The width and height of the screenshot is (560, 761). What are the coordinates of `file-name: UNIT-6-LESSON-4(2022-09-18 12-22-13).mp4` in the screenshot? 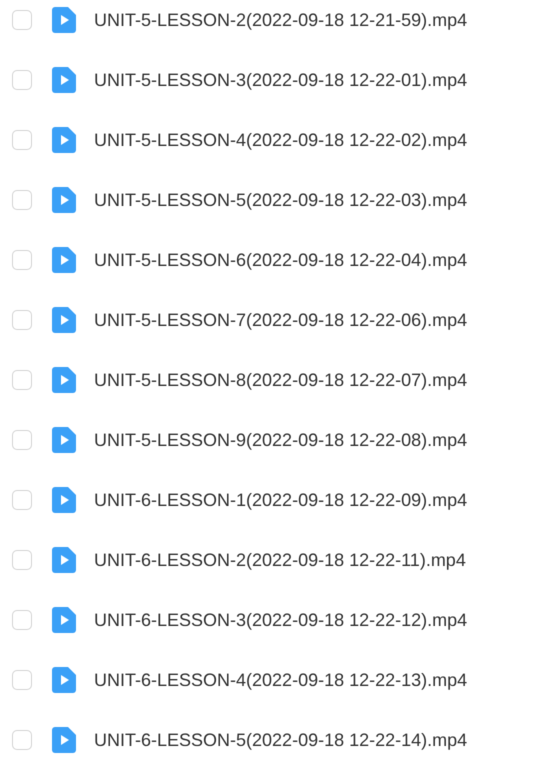 It's located at (281, 680).